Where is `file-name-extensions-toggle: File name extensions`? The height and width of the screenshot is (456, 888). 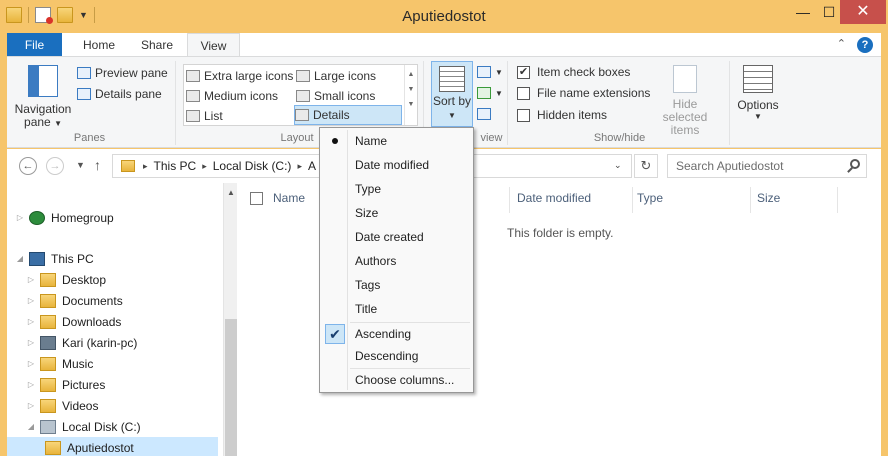
file-name-extensions-toggle: File name extensions is located at coordinates (583, 93).